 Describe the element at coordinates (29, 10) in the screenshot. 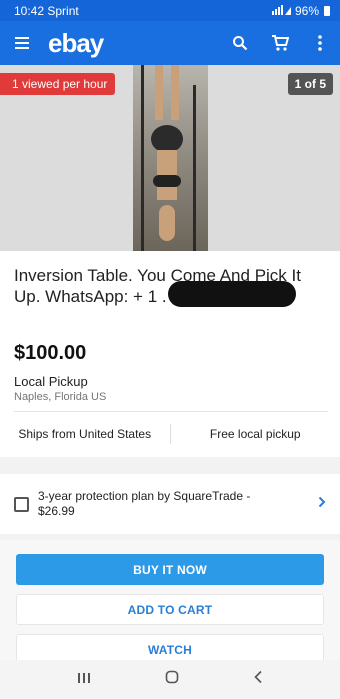

I see `status-time: 10:42` at that location.